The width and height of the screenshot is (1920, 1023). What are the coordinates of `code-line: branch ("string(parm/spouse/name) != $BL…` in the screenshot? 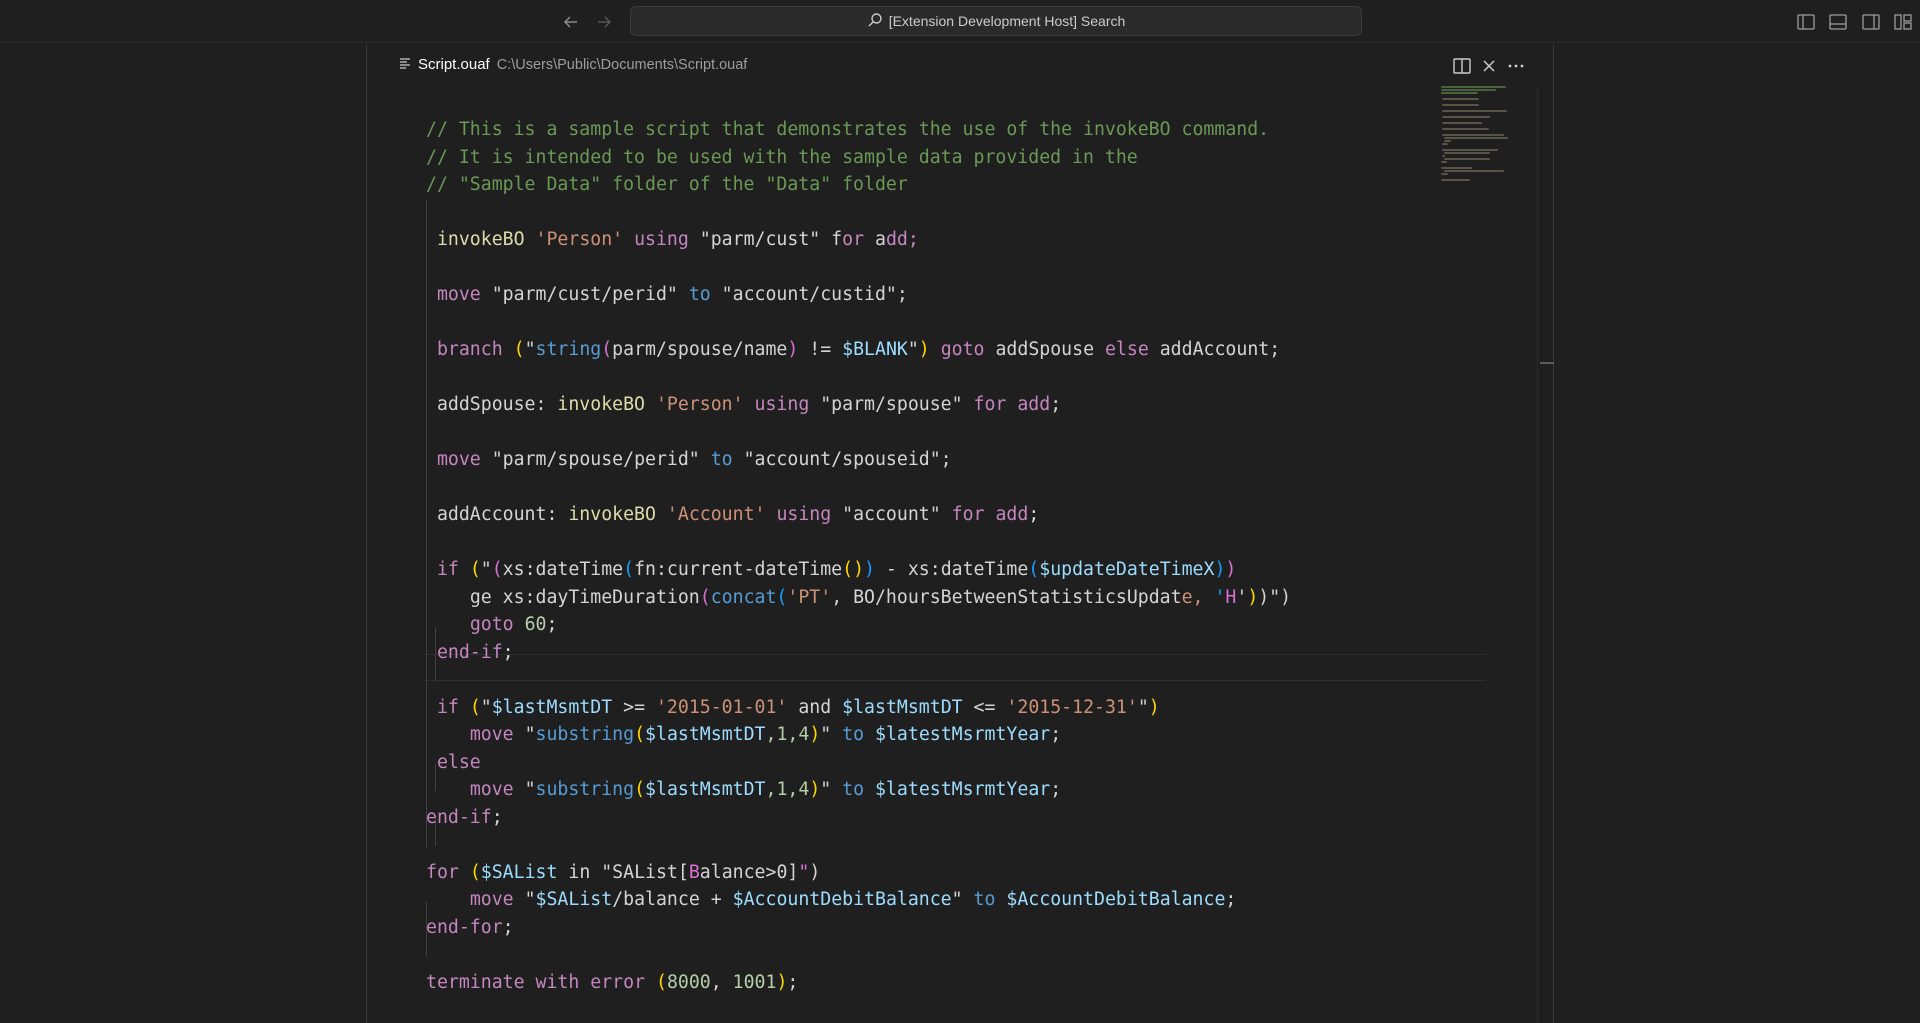 It's located at (956, 350).